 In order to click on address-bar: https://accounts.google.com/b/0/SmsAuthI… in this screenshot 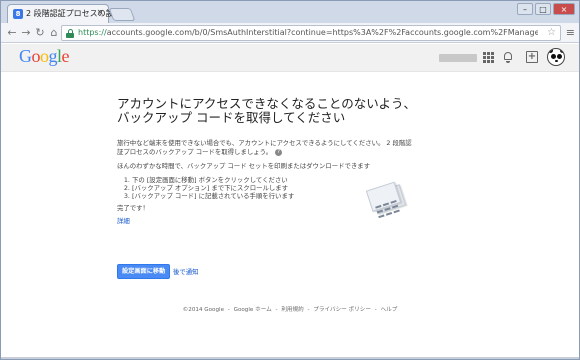, I will do `click(311, 33)`.